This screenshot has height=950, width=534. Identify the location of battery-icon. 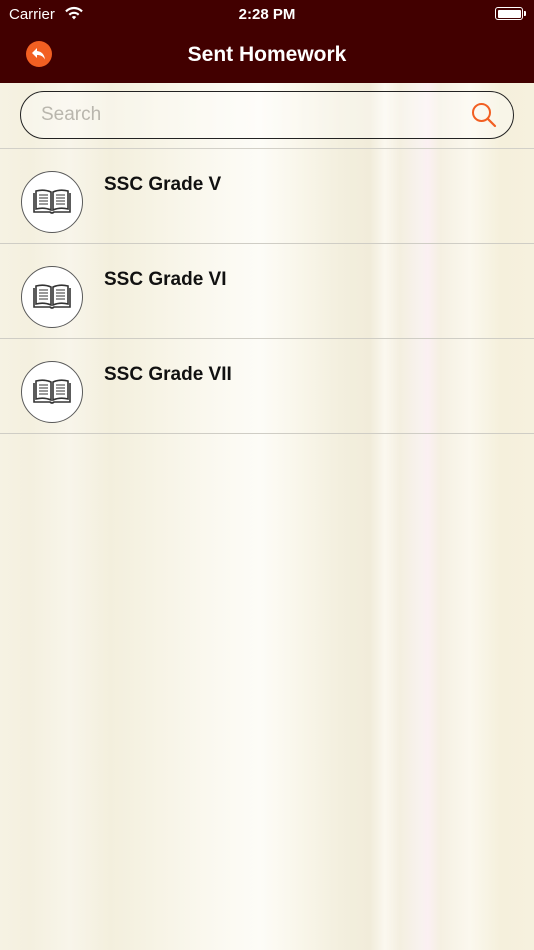
(510, 13).